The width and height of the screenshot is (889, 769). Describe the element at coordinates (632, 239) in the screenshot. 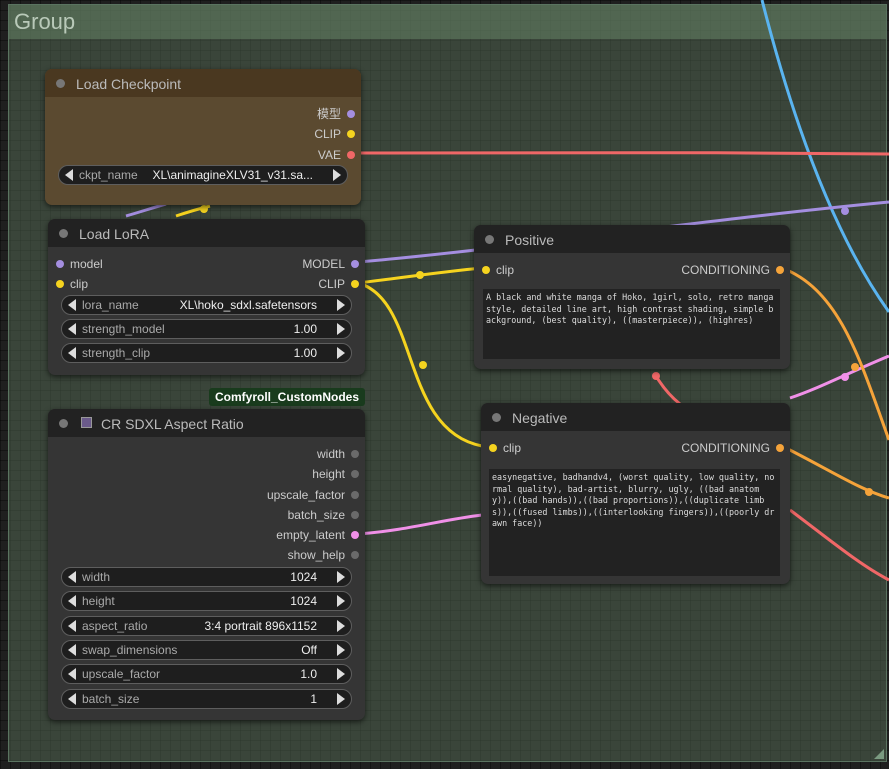

I see `positive-header: Positive` at that location.